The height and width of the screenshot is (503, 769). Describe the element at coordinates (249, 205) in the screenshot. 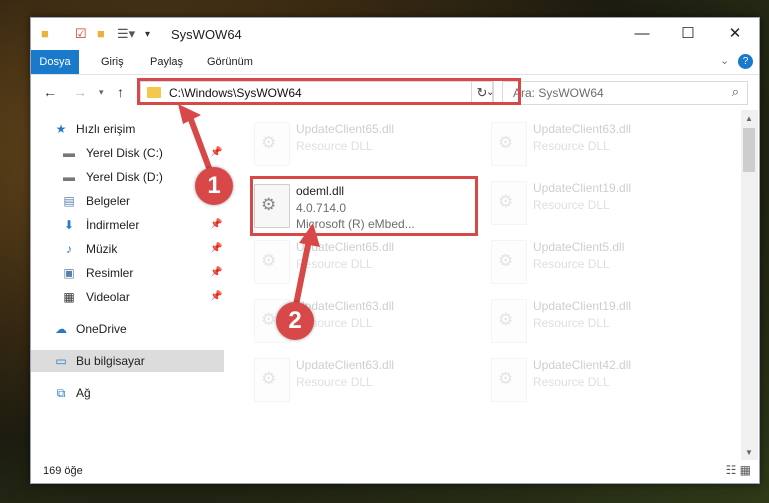

I see `annotation-arrows` at that location.